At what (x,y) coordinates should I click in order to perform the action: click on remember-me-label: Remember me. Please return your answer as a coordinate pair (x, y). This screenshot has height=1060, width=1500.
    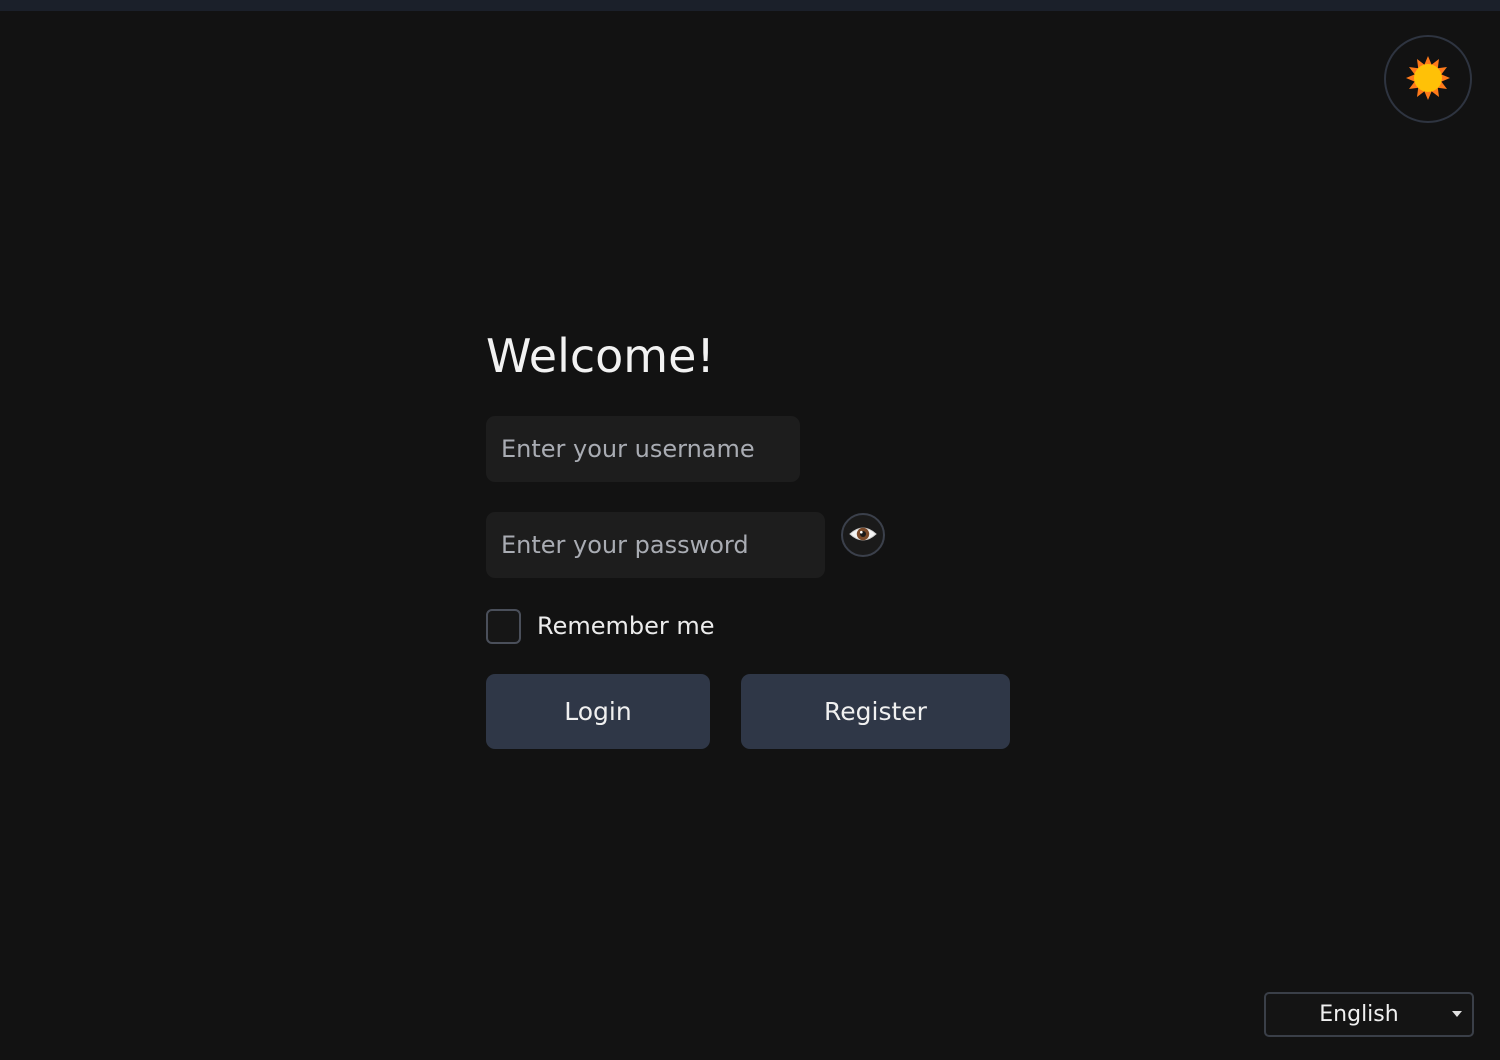
    Looking at the image, I should click on (626, 626).